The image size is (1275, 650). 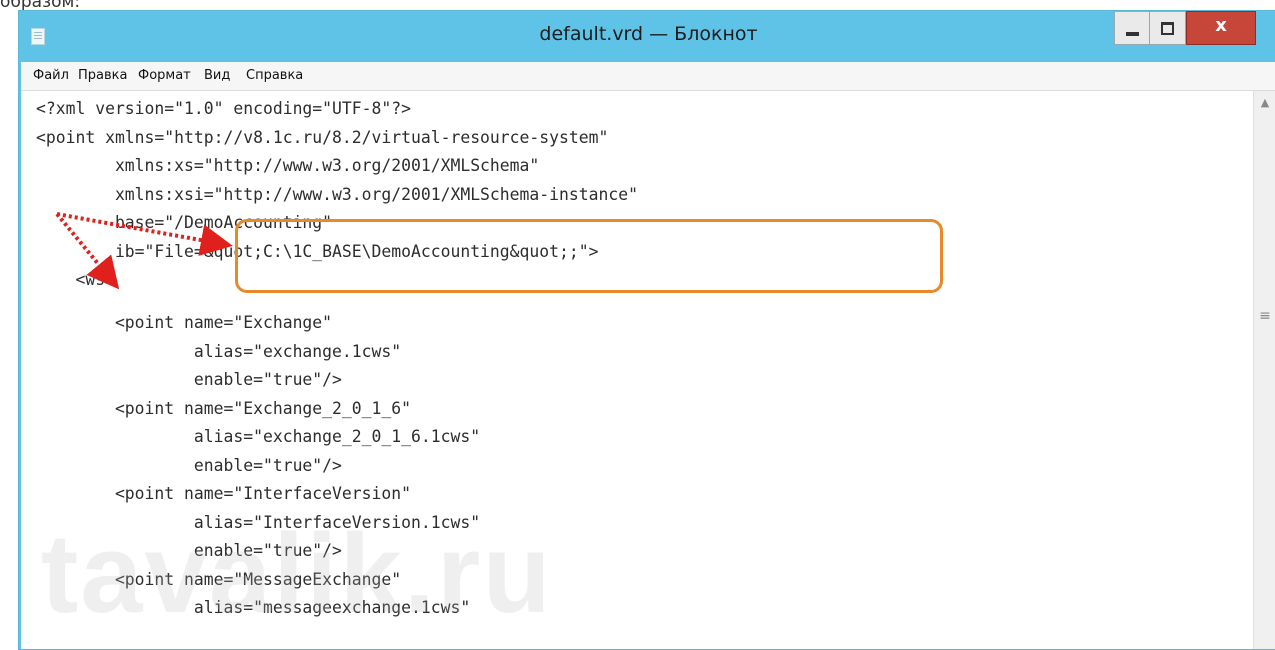 What do you see at coordinates (1264, 103) in the screenshot?
I see `scroll-up-icon: ▲` at bounding box center [1264, 103].